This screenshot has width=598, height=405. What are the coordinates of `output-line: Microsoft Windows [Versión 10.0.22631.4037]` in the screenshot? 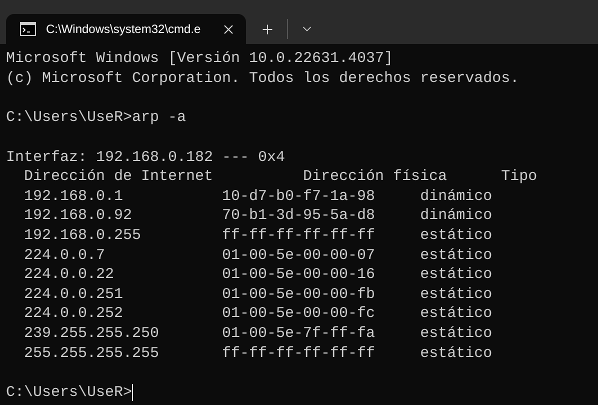 It's located at (200, 59).